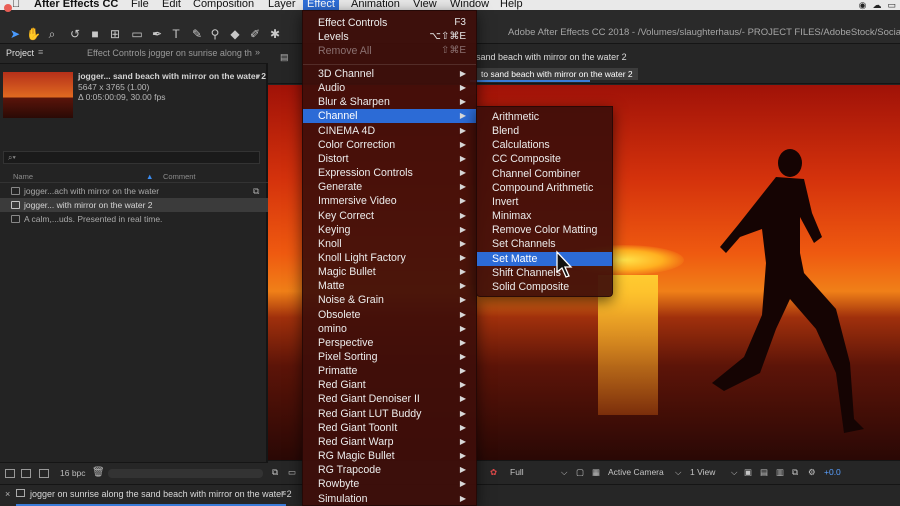 The image size is (900, 506). I want to click on menu-item-blur-sharpen: Blur & Sharpen ▶, so click(389, 102).